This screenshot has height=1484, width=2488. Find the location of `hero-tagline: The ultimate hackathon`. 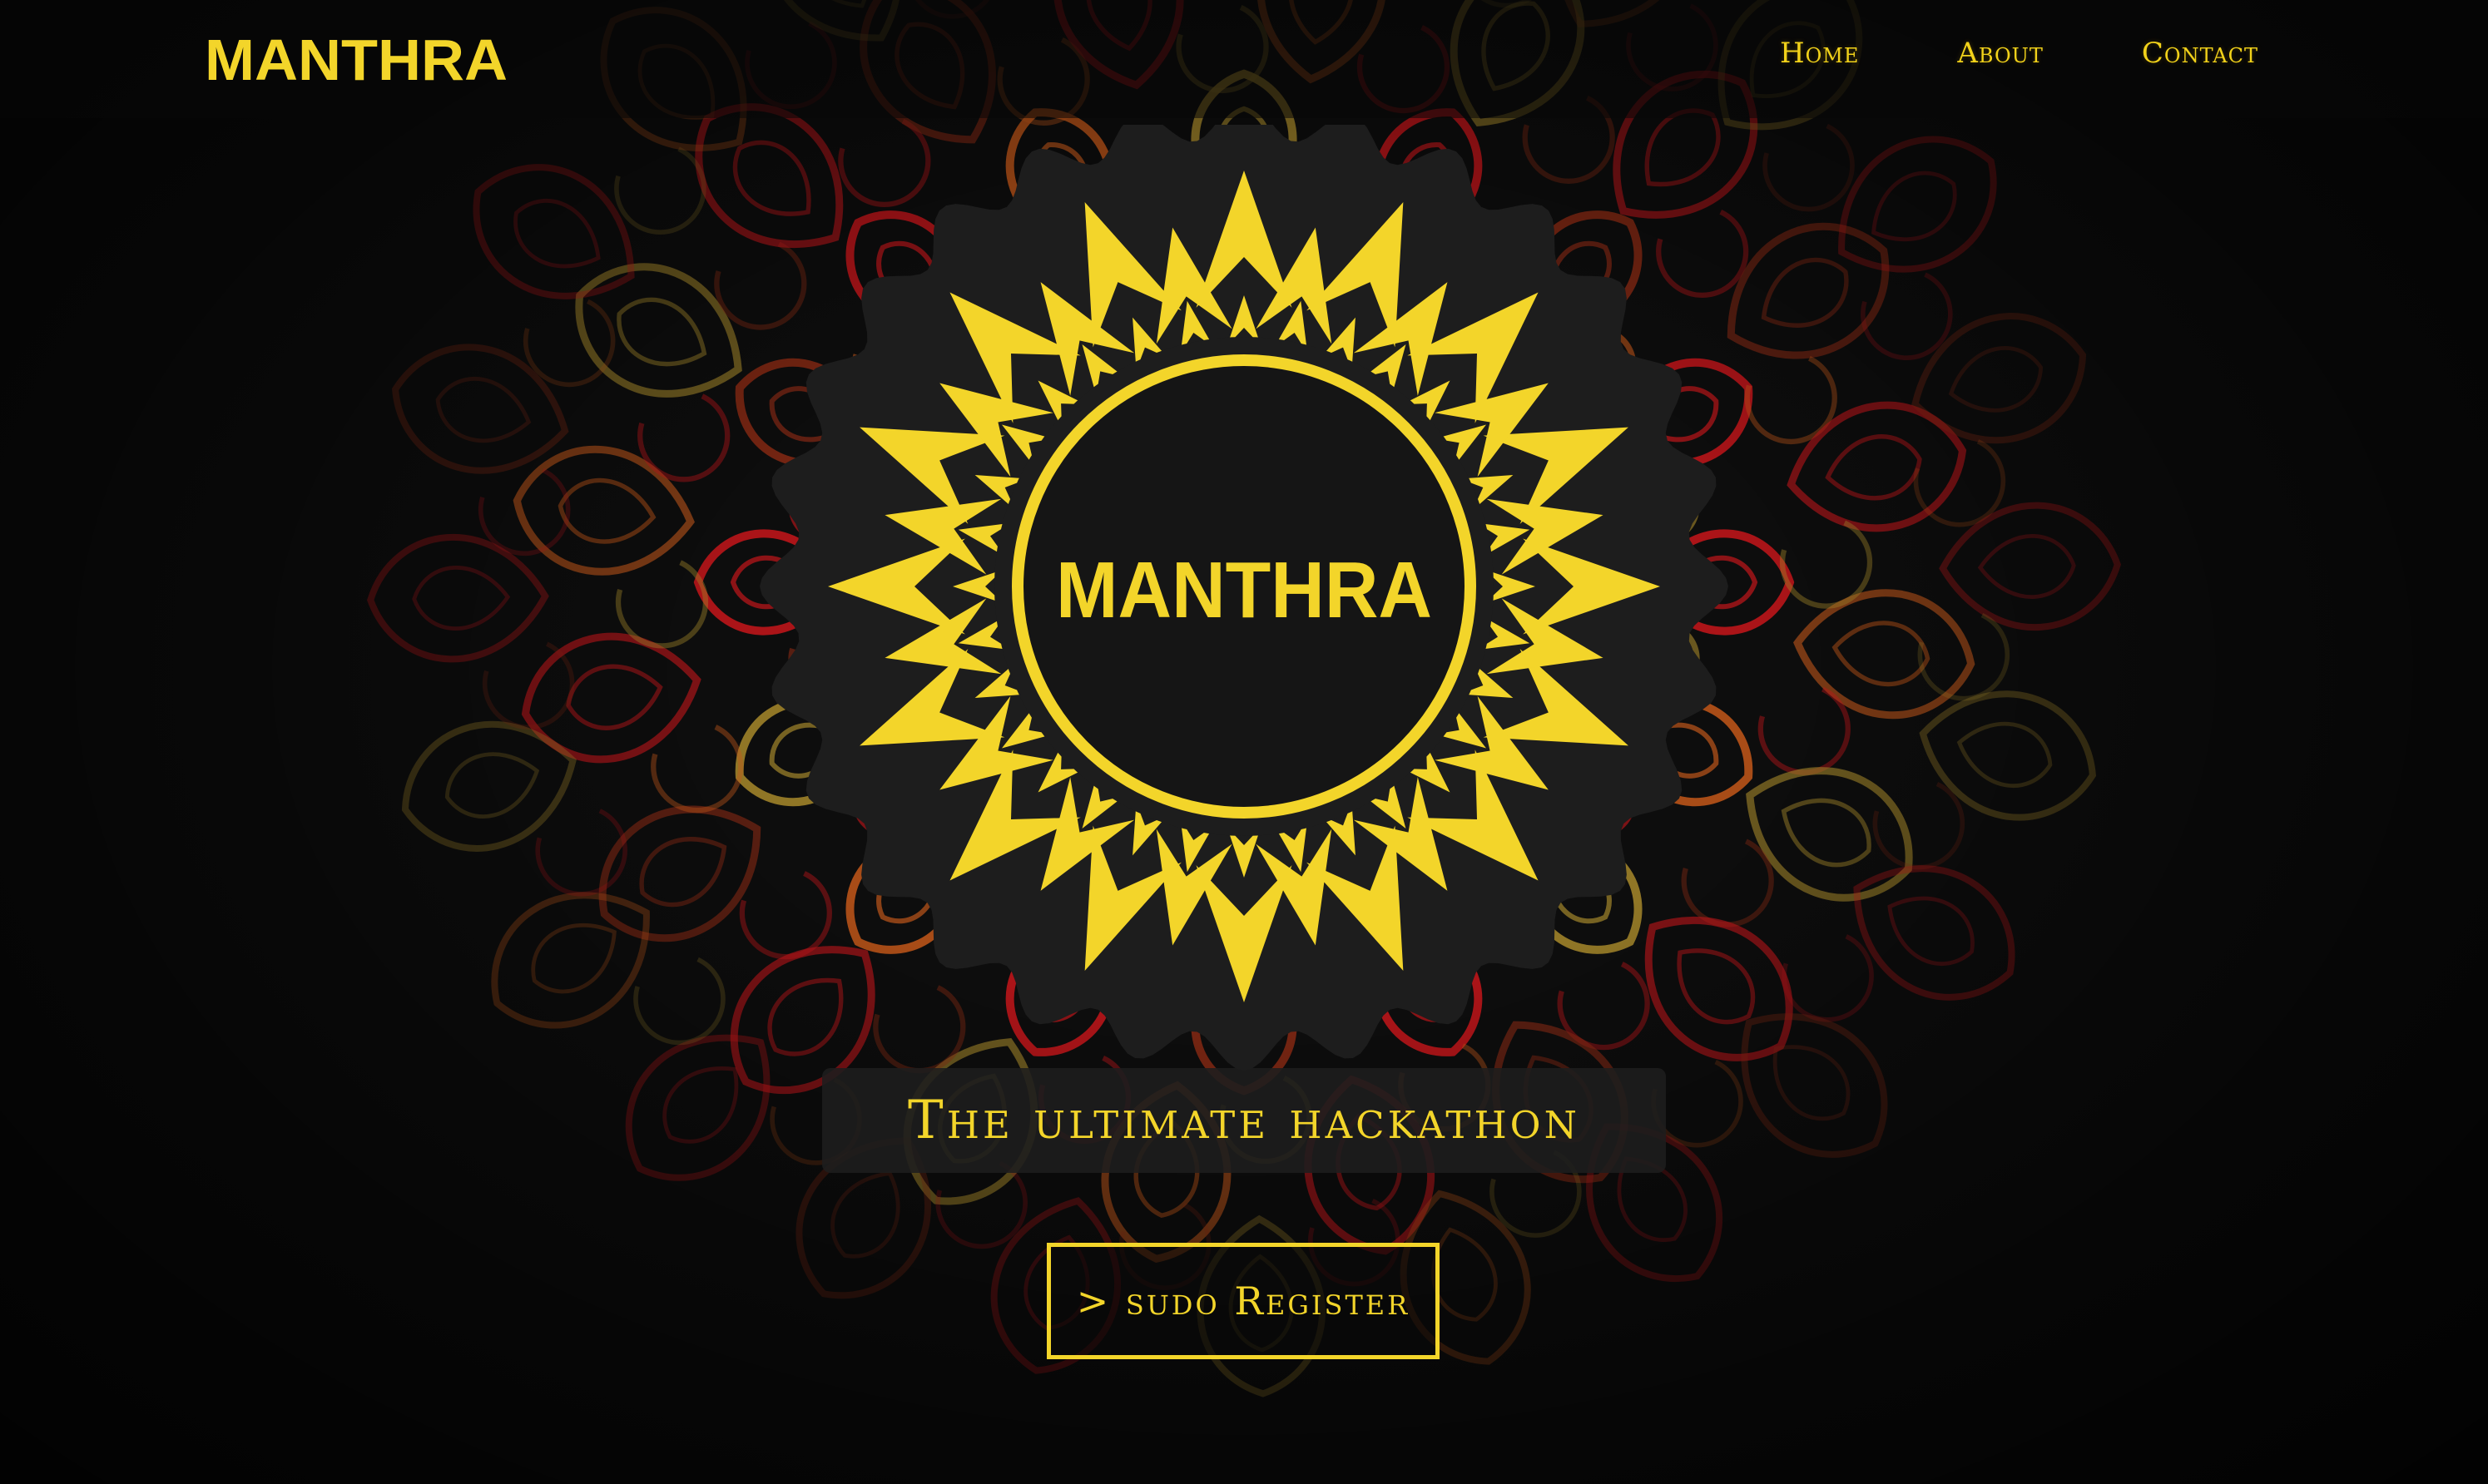

hero-tagline: The ultimate hackathon is located at coordinates (1244, 1120).